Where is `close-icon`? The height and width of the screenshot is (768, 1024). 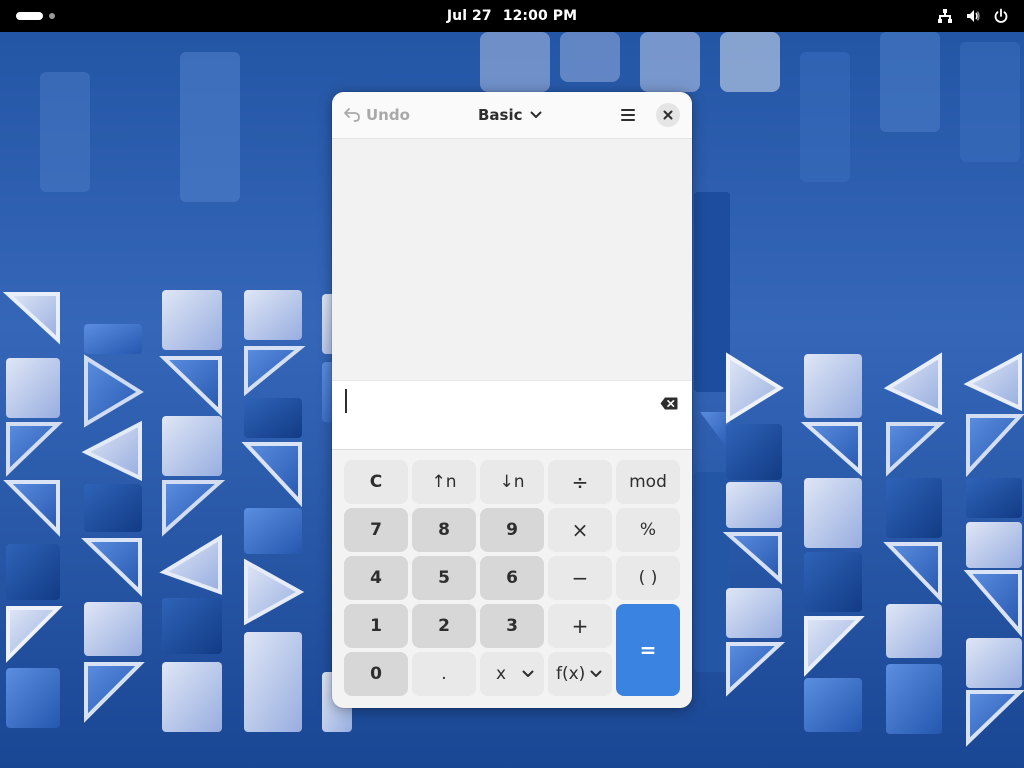
close-icon is located at coordinates (668, 115).